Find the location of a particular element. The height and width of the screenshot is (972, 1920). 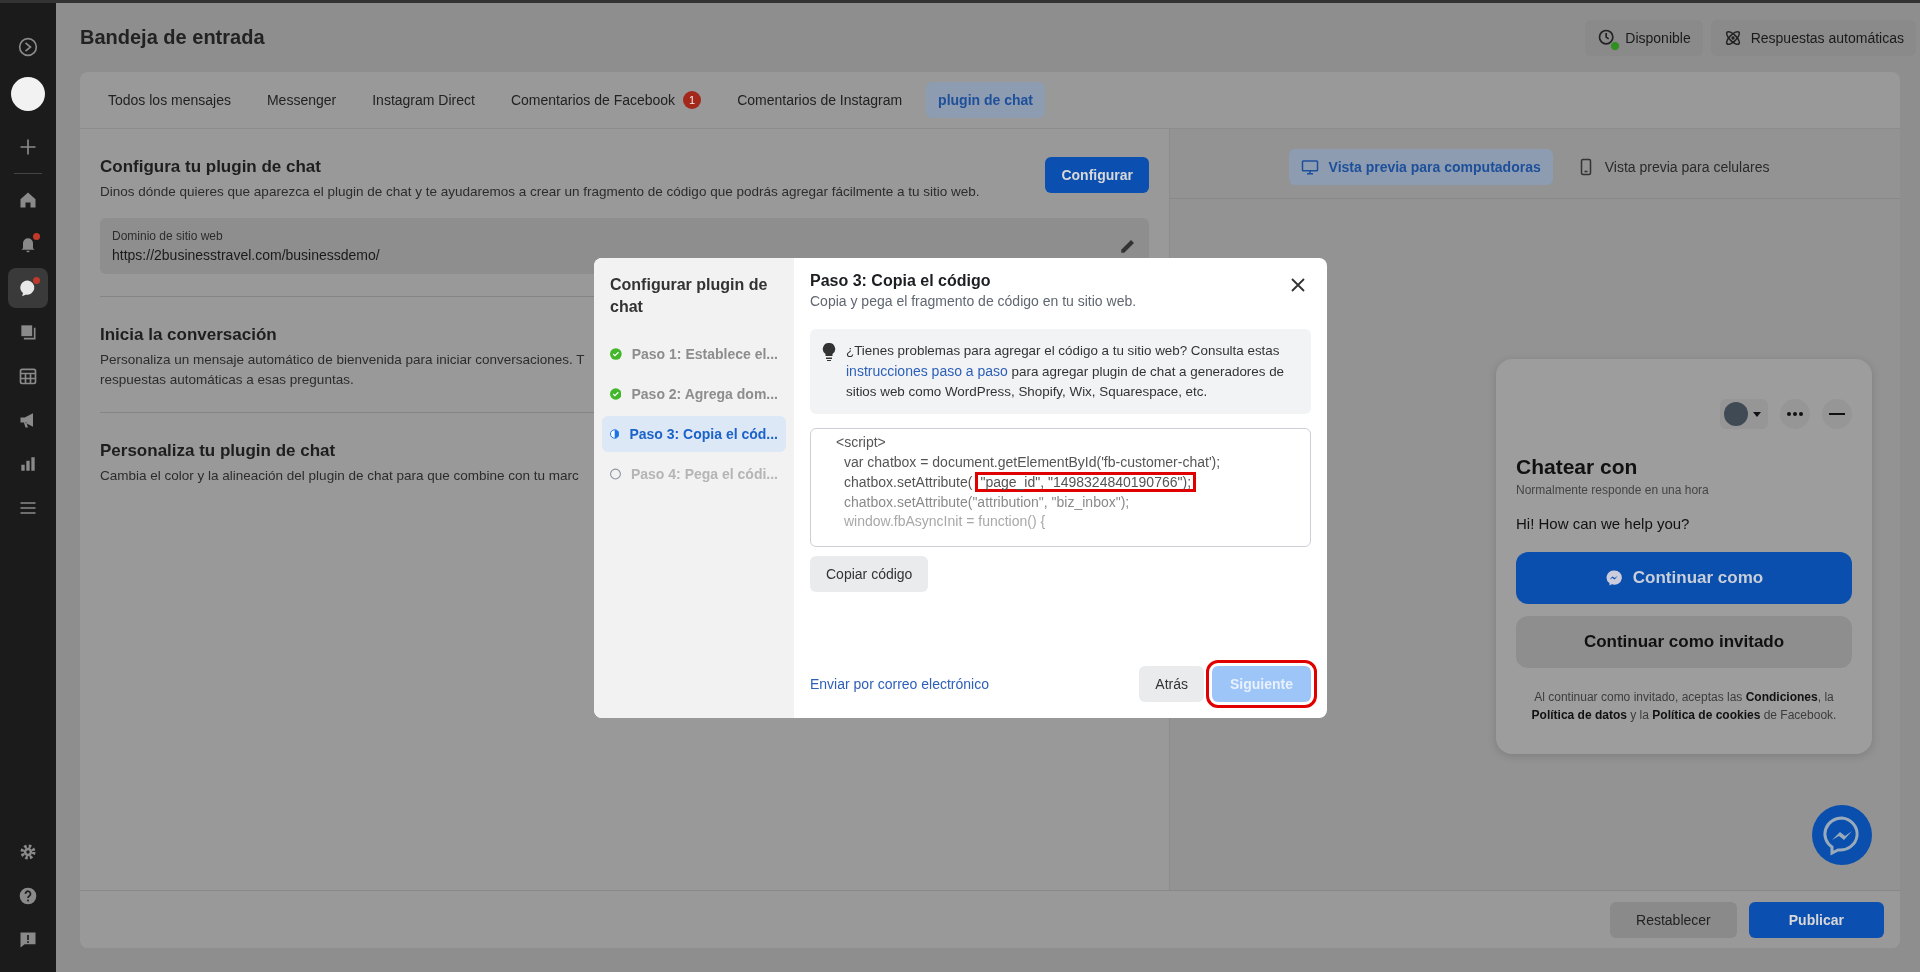

more-button is located at coordinates (1795, 414).